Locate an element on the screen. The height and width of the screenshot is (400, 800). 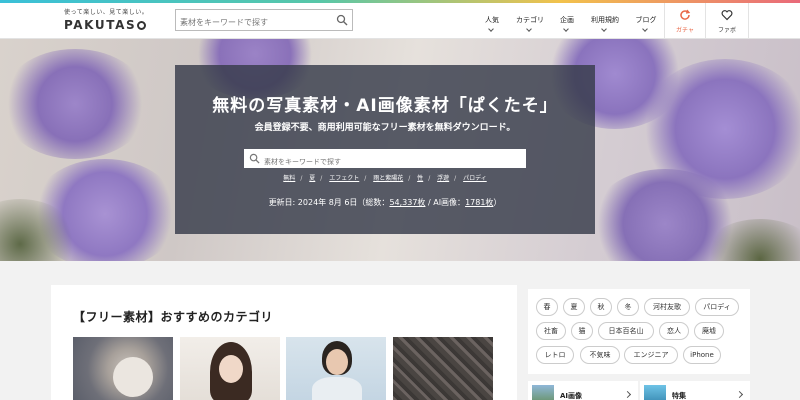
updated-suffix: ） is located at coordinates (497, 202).